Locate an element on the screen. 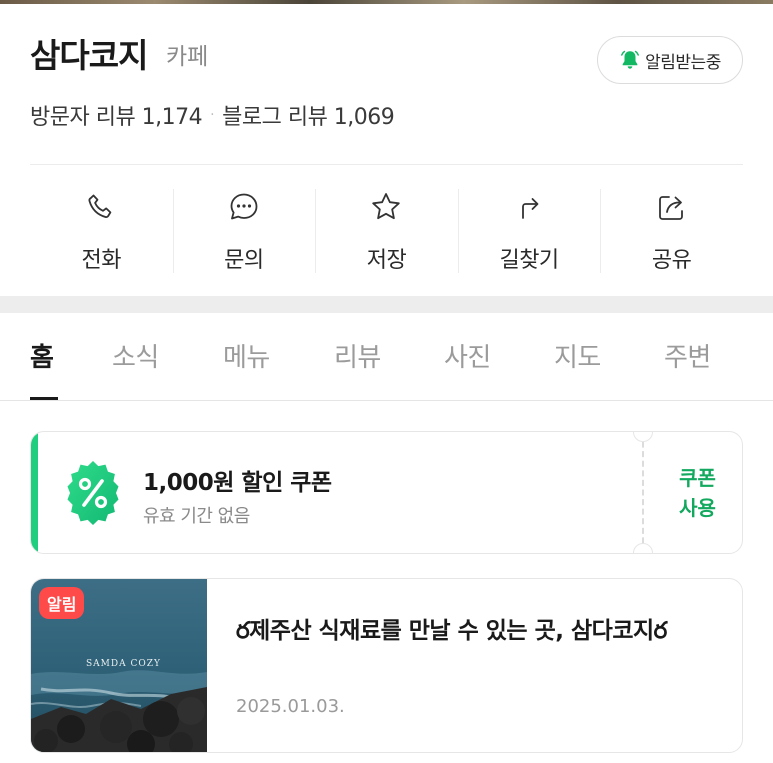 The height and width of the screenshot is (763, 773). share-label: 공유 is located at coordinates (671, 260).